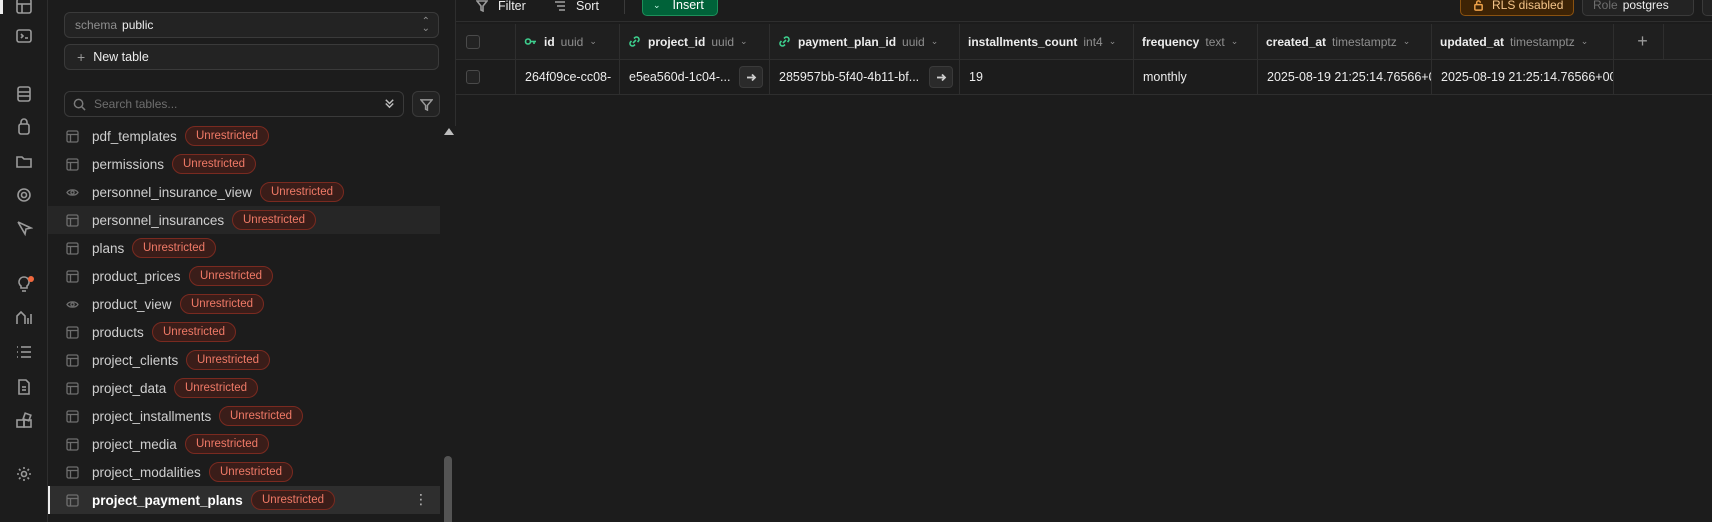 The width and height of the screenshot is (1712, 522). Describe the element at coordinates (24, 352) in the screenshot. I see `logs-icon` at that location.